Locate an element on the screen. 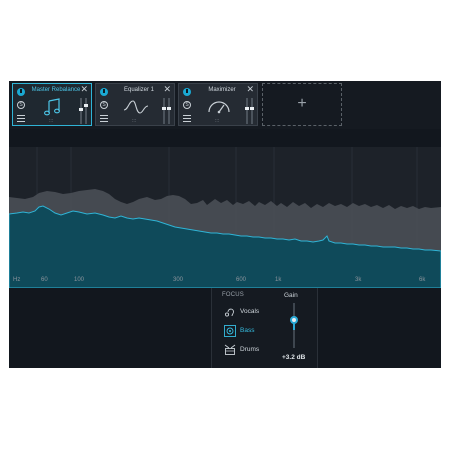 The width and height of the screenshot is (450, 450). module-maximizer: Maximizer ✕ S ::: is located at coordinates (218, 104).